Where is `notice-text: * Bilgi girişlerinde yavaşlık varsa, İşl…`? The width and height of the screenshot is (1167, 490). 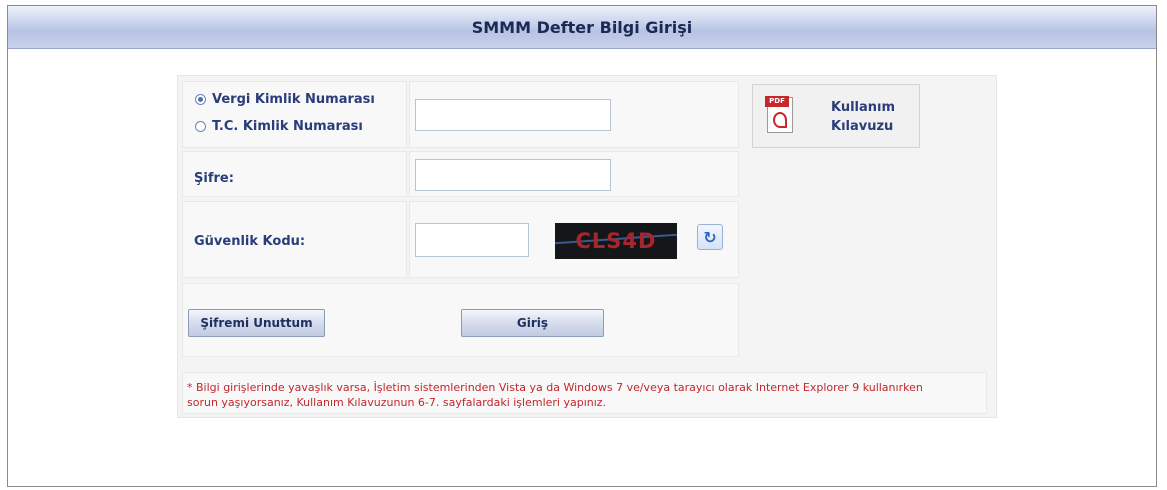 notice-text: * Bilgi girişlerinde yavaşlık varsa, İşl… is located at coordinates (555, 395).